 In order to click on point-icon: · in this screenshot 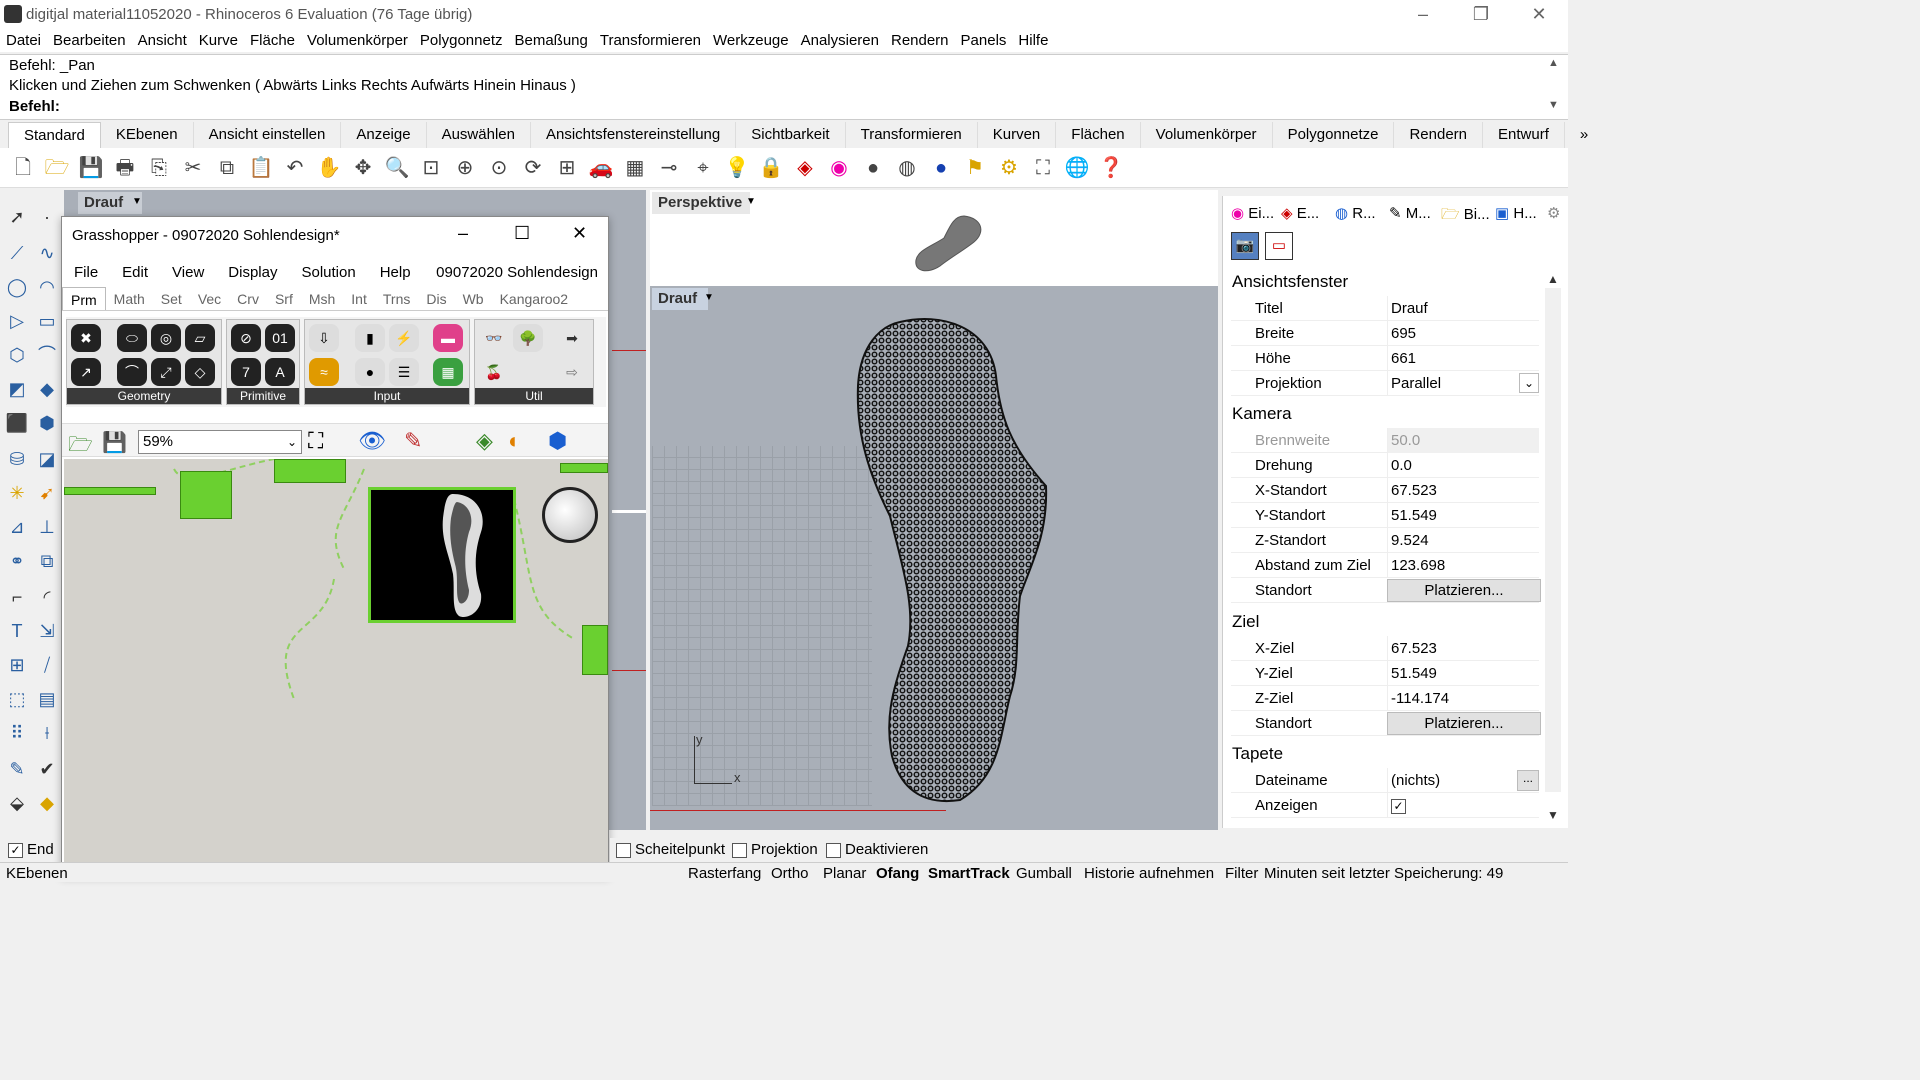, I will do `click(47, 217)`.